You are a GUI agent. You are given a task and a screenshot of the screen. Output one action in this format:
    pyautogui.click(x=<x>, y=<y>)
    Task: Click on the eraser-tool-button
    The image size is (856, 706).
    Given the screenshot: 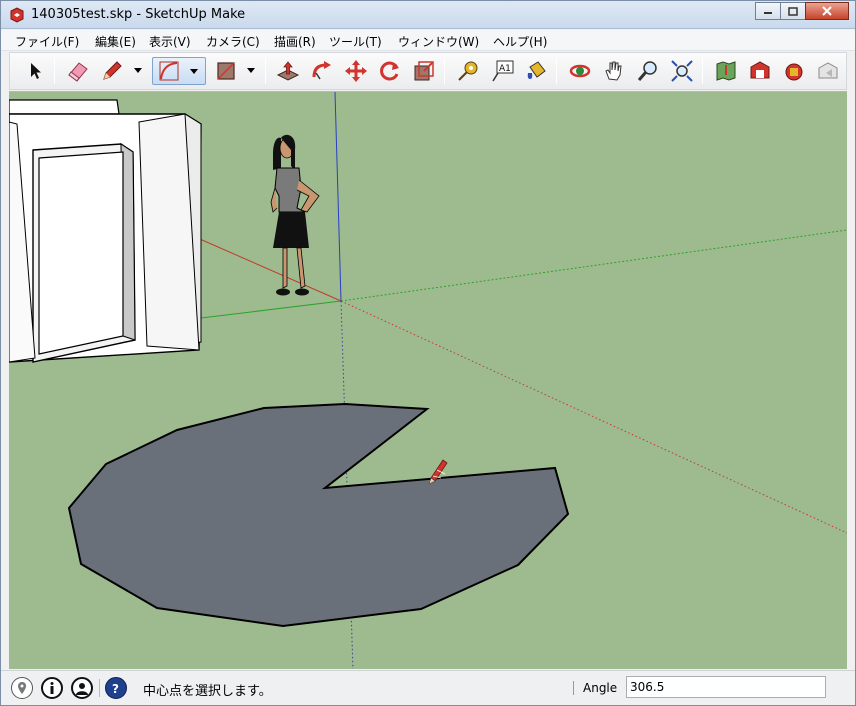 What is the action you would take?
    pyautogui.click(x=78, y=71)
    